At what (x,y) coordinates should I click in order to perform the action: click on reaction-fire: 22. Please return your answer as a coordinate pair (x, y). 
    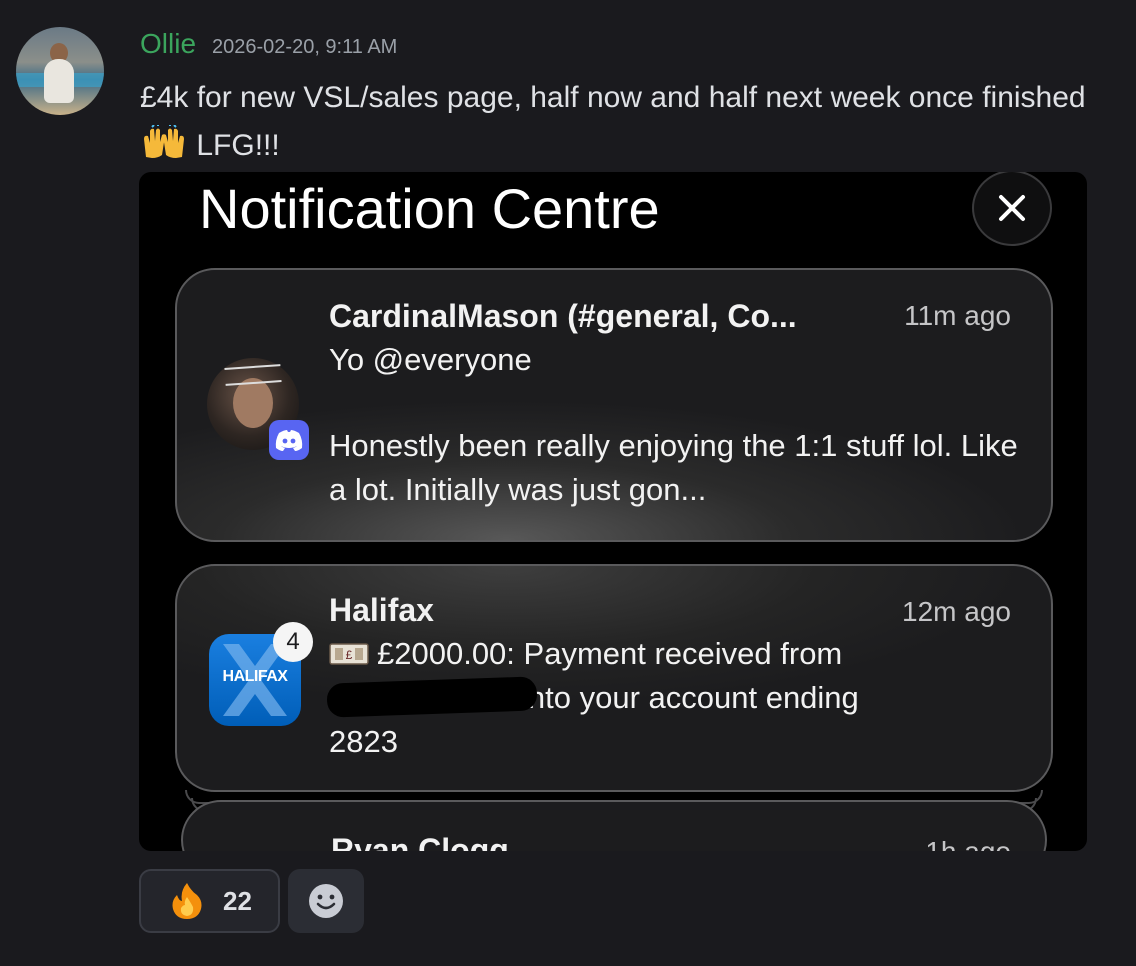
    Looking at the image, I should click on (209, 901).